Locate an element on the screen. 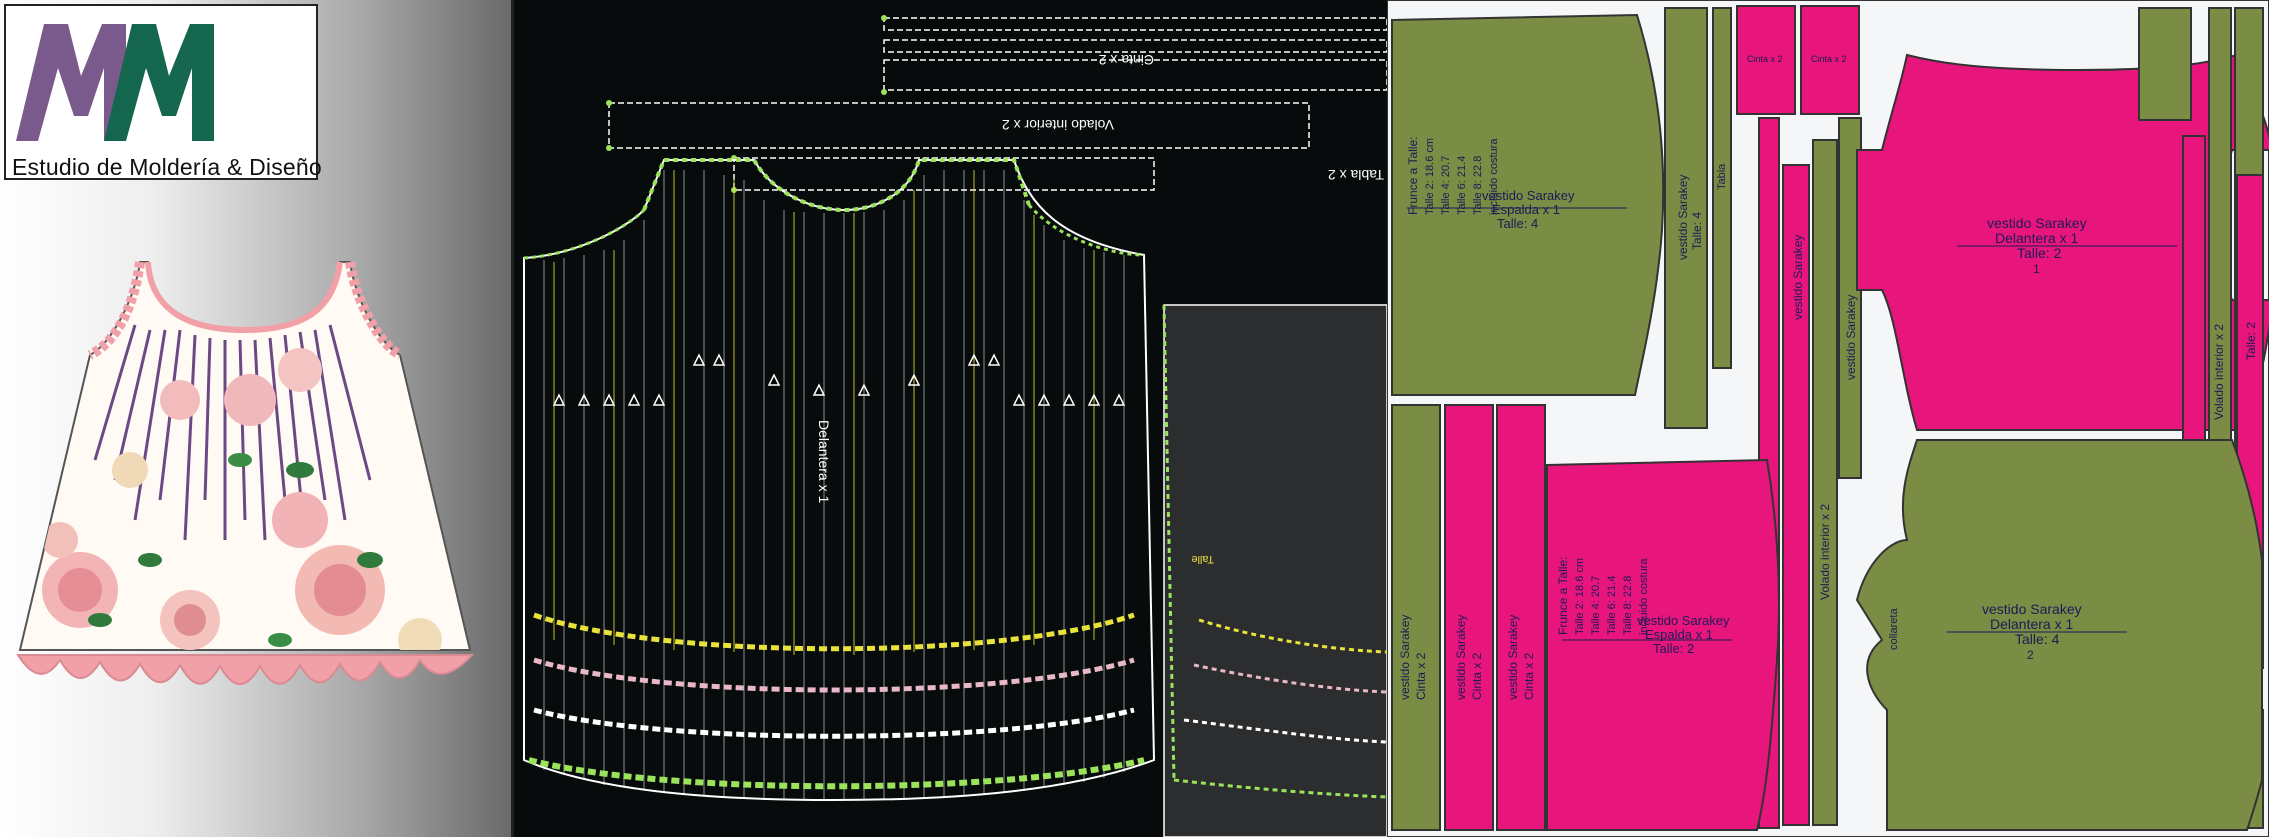 The width and height of the screenshot is (2269, 837). cad-label-front: Delantera x 1 is located at coordinates (824, 461).